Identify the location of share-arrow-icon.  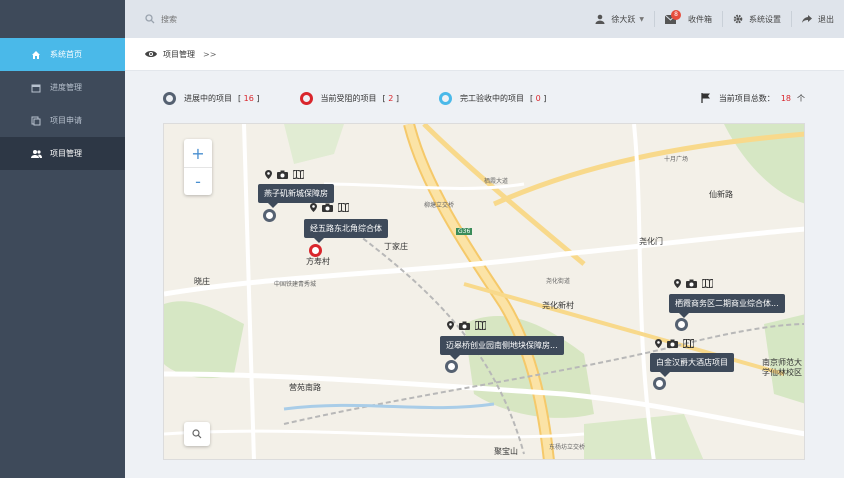
(807, 19).